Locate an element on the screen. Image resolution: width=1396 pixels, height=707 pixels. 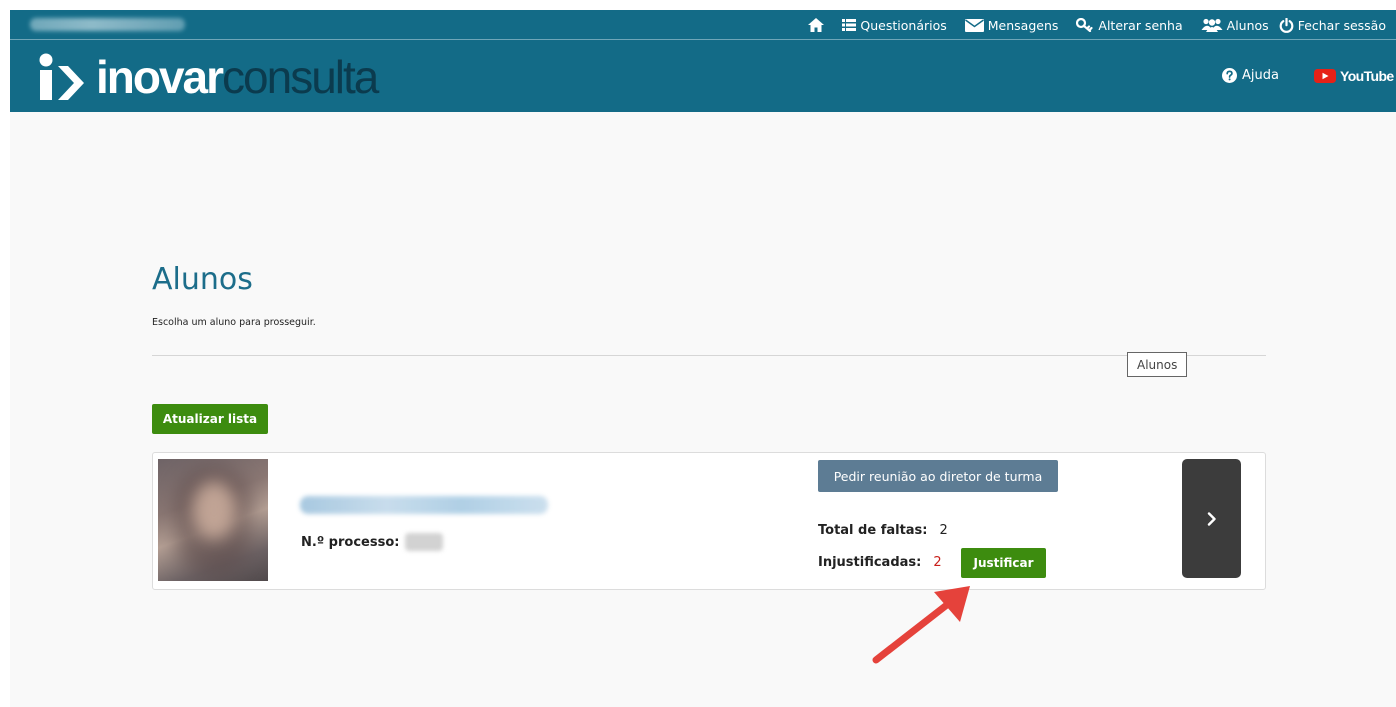
annotation-arrow-icon is located at coordinates (921, 625).